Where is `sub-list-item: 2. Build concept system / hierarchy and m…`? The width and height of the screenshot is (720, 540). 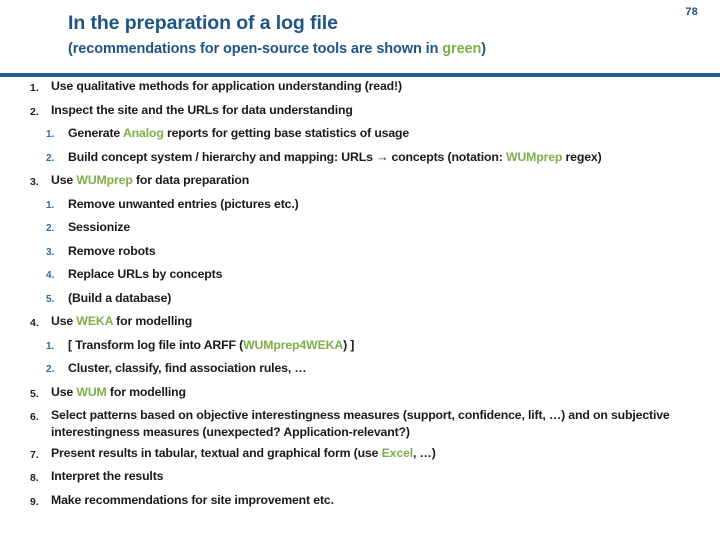
sub-list-item: 2. Build concept system / hierarchy and m… is located at coordinates (360, 158).